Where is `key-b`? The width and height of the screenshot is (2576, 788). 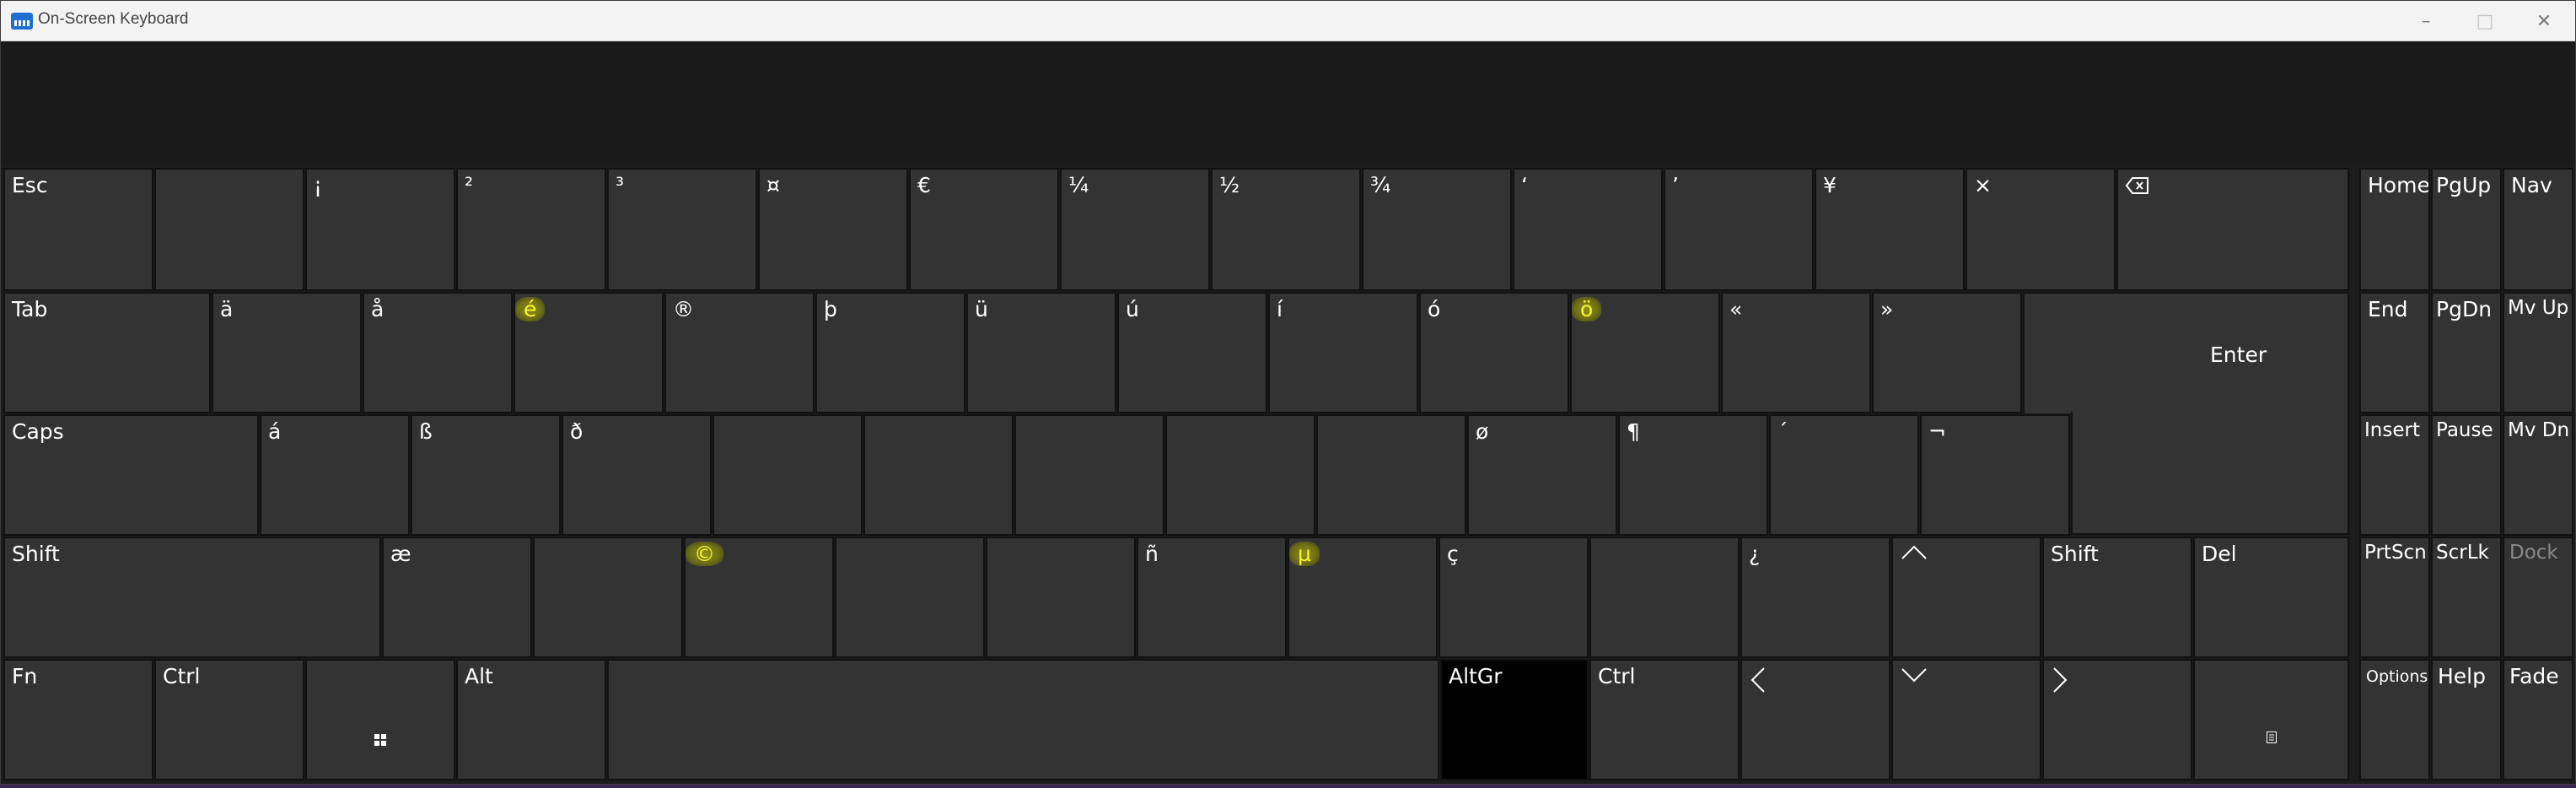
key-b is located at coordinates (1061, 597).